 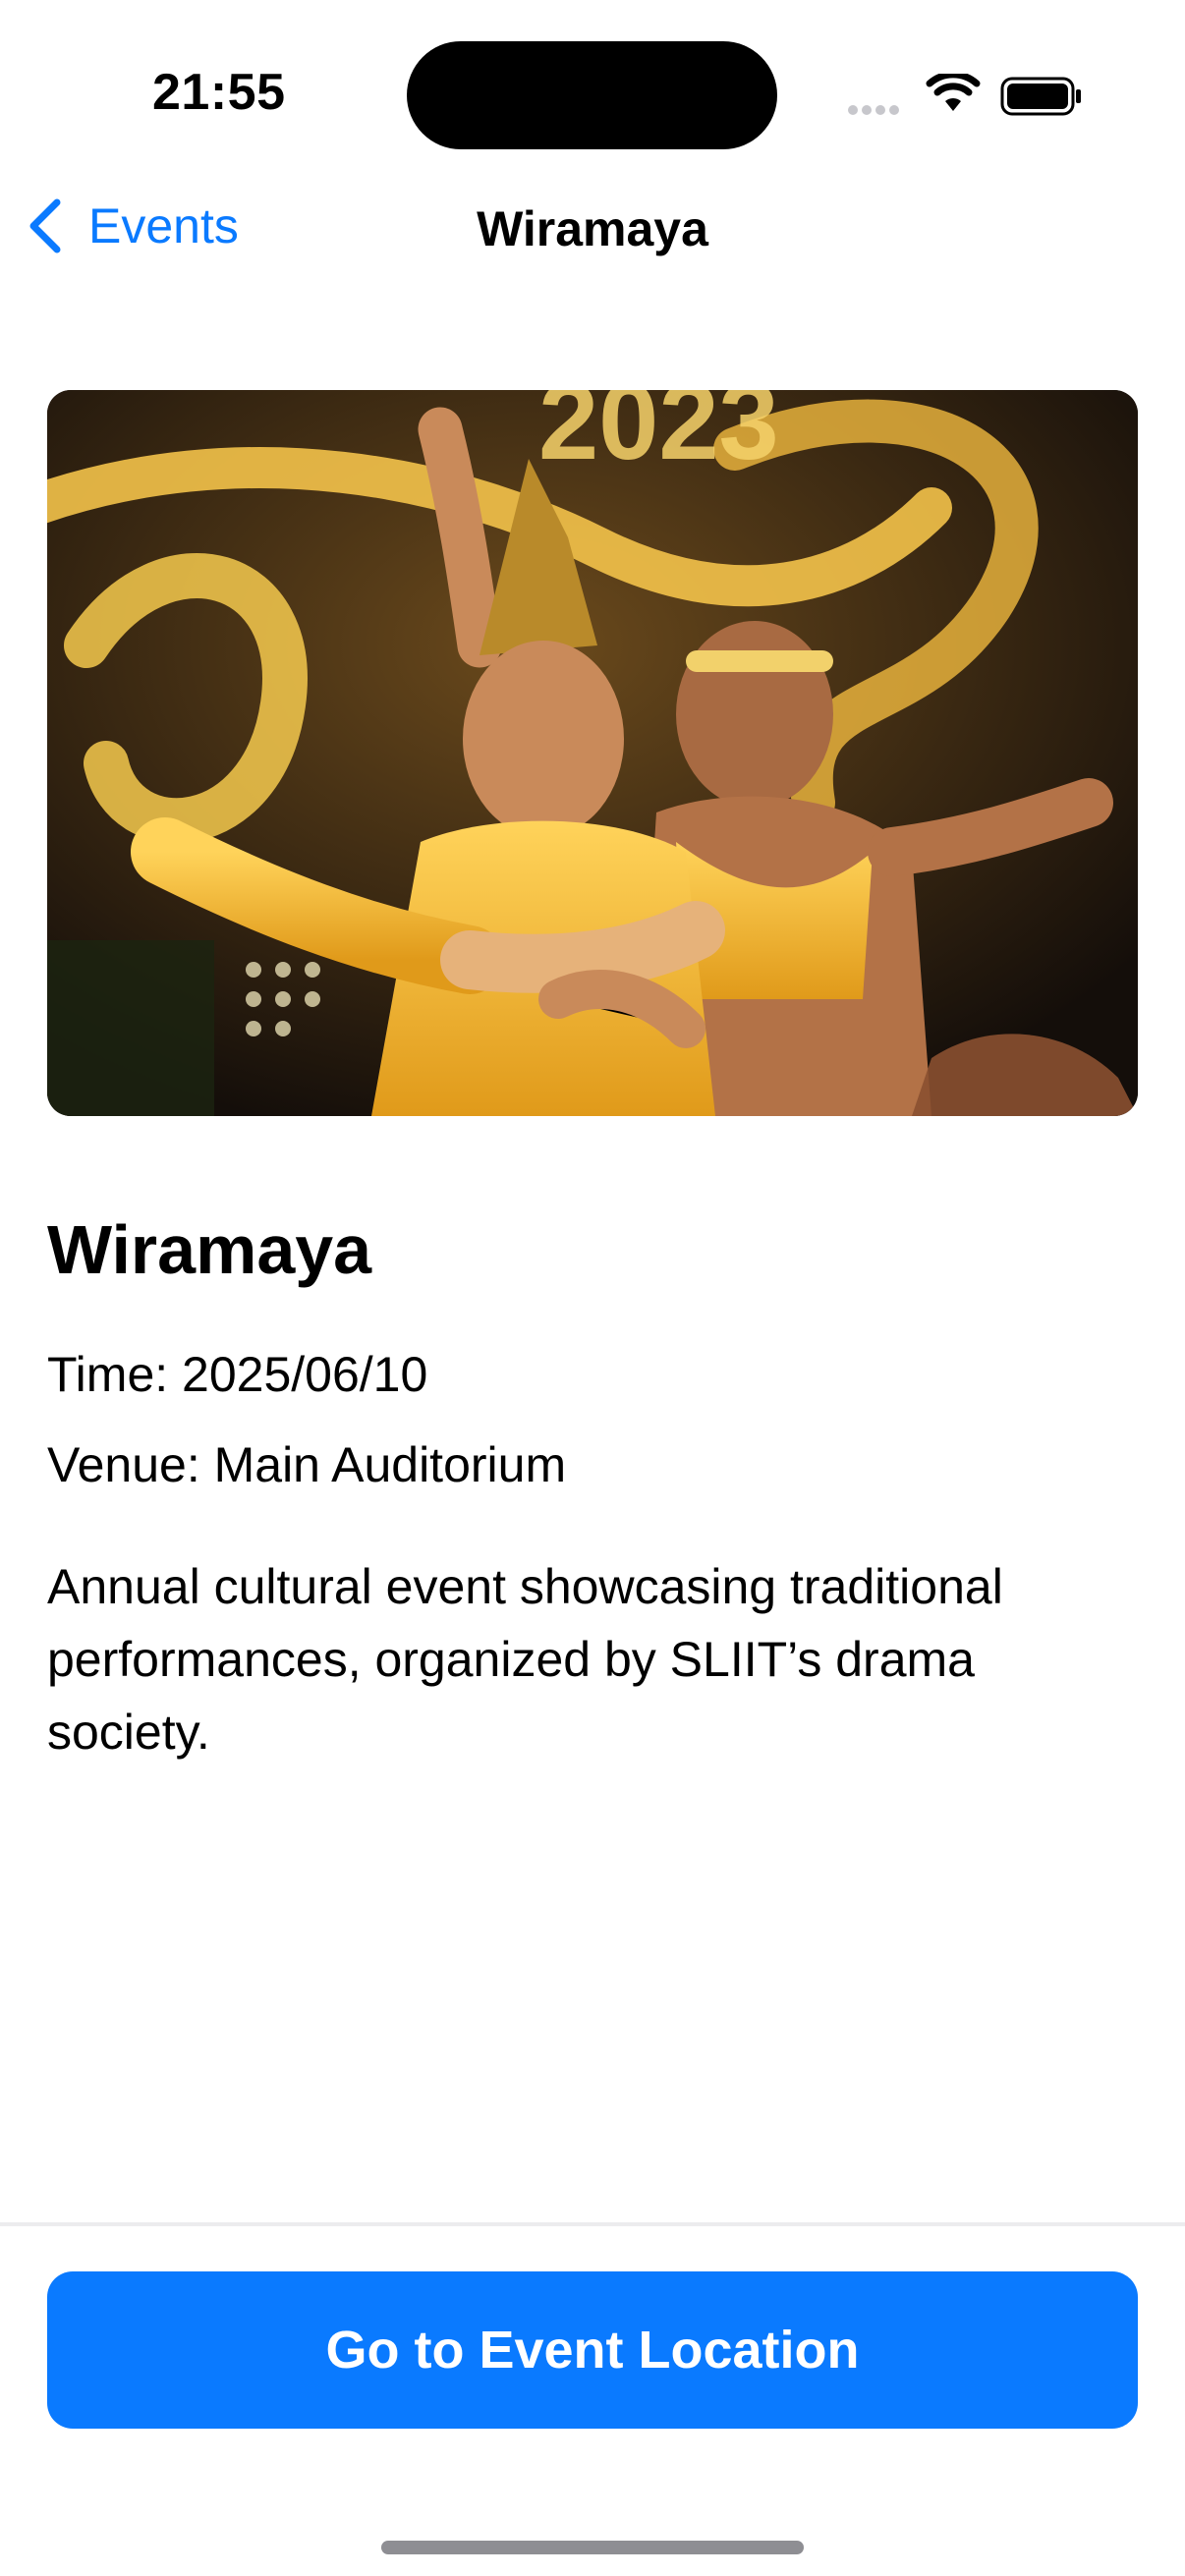 What do you see at coordinates (307, 1464) in the screenshot?
I see `event-venue: Venue: Main Auditorium` at bounding box center [307, 1464].